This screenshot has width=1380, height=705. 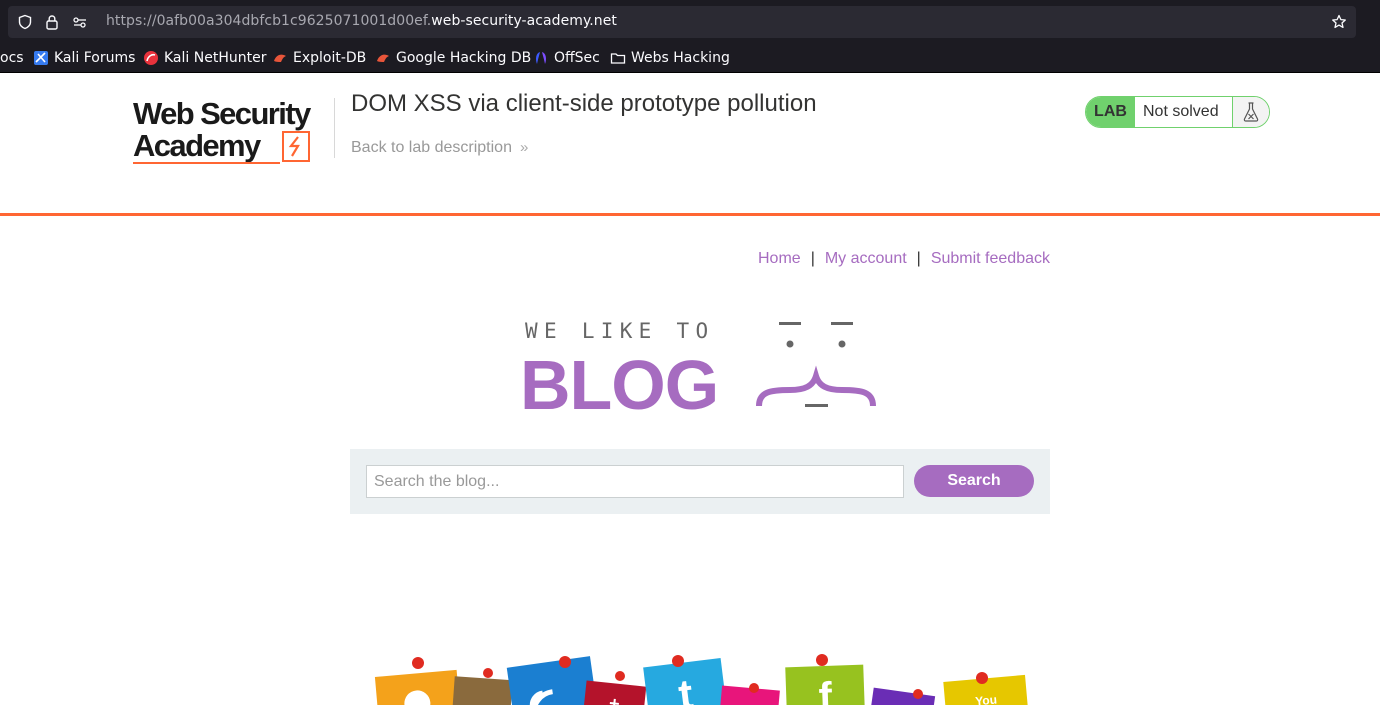 I want to click on bookmark-label: Kali NetHunter, so click(x=215, y=58).